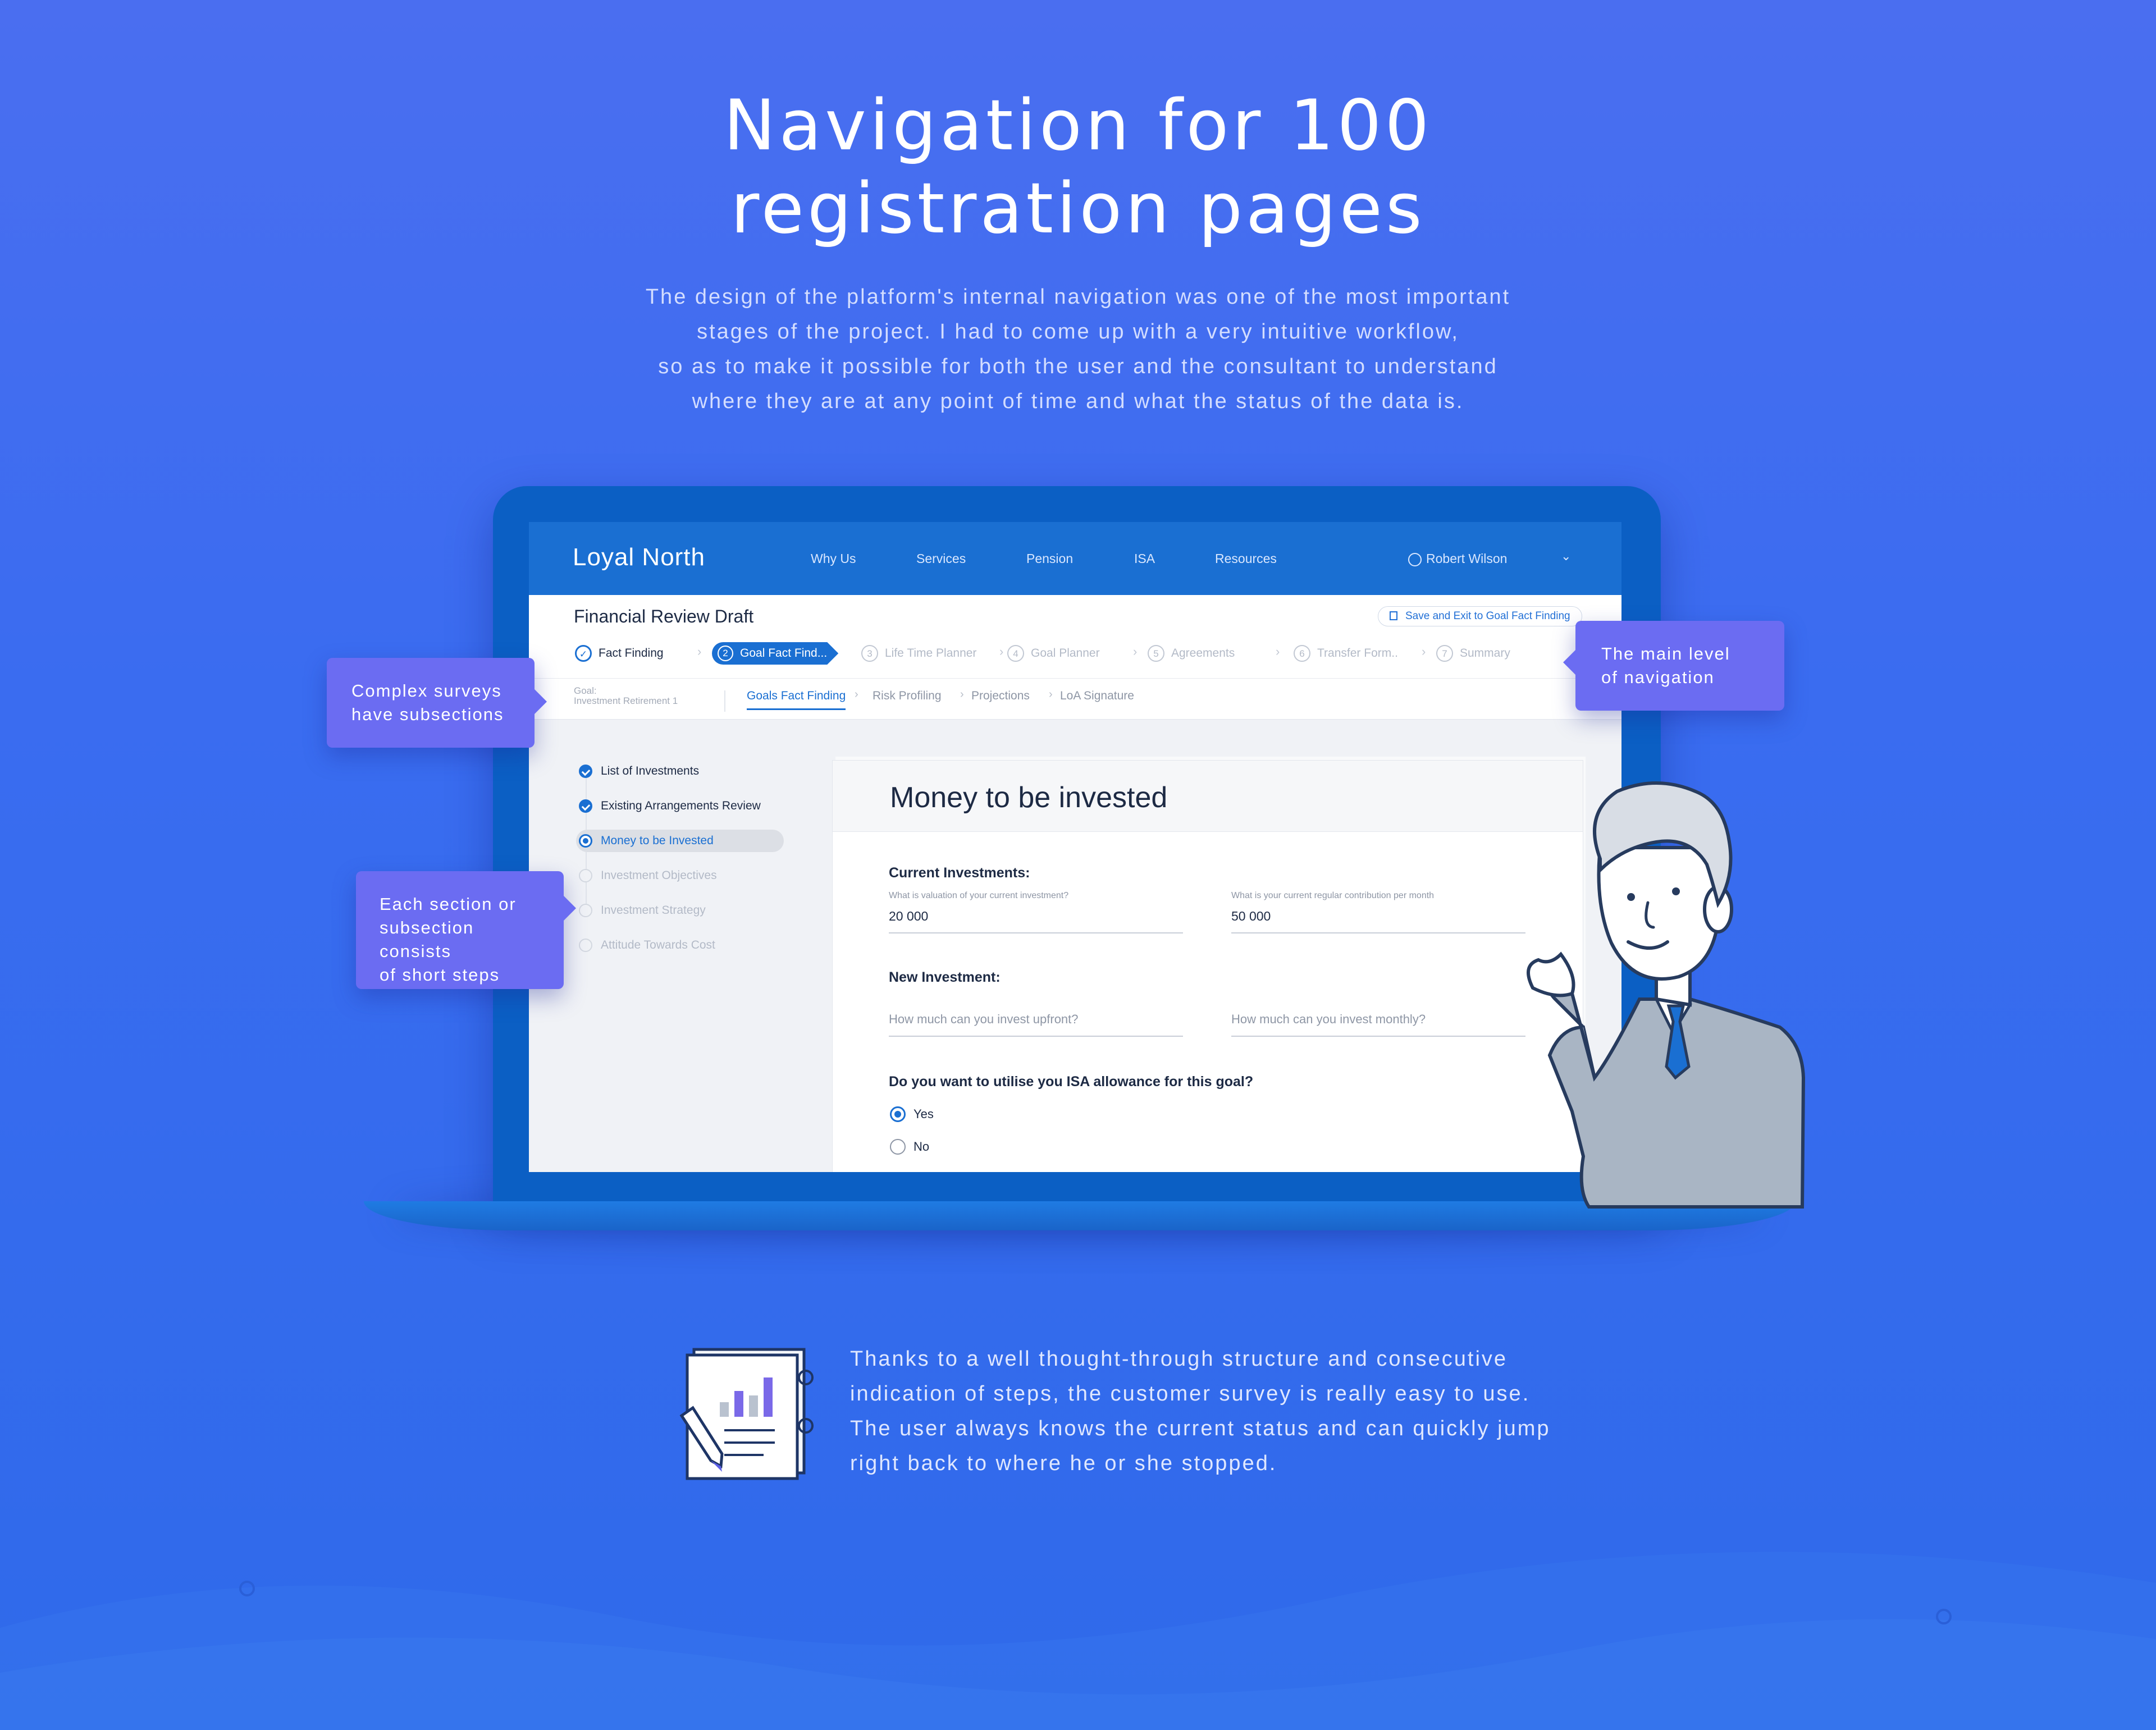 This screenshot has width=2156, height=1730. I want to click on hero-title: Navigation for 100 registration pages, so click(1078, 167).